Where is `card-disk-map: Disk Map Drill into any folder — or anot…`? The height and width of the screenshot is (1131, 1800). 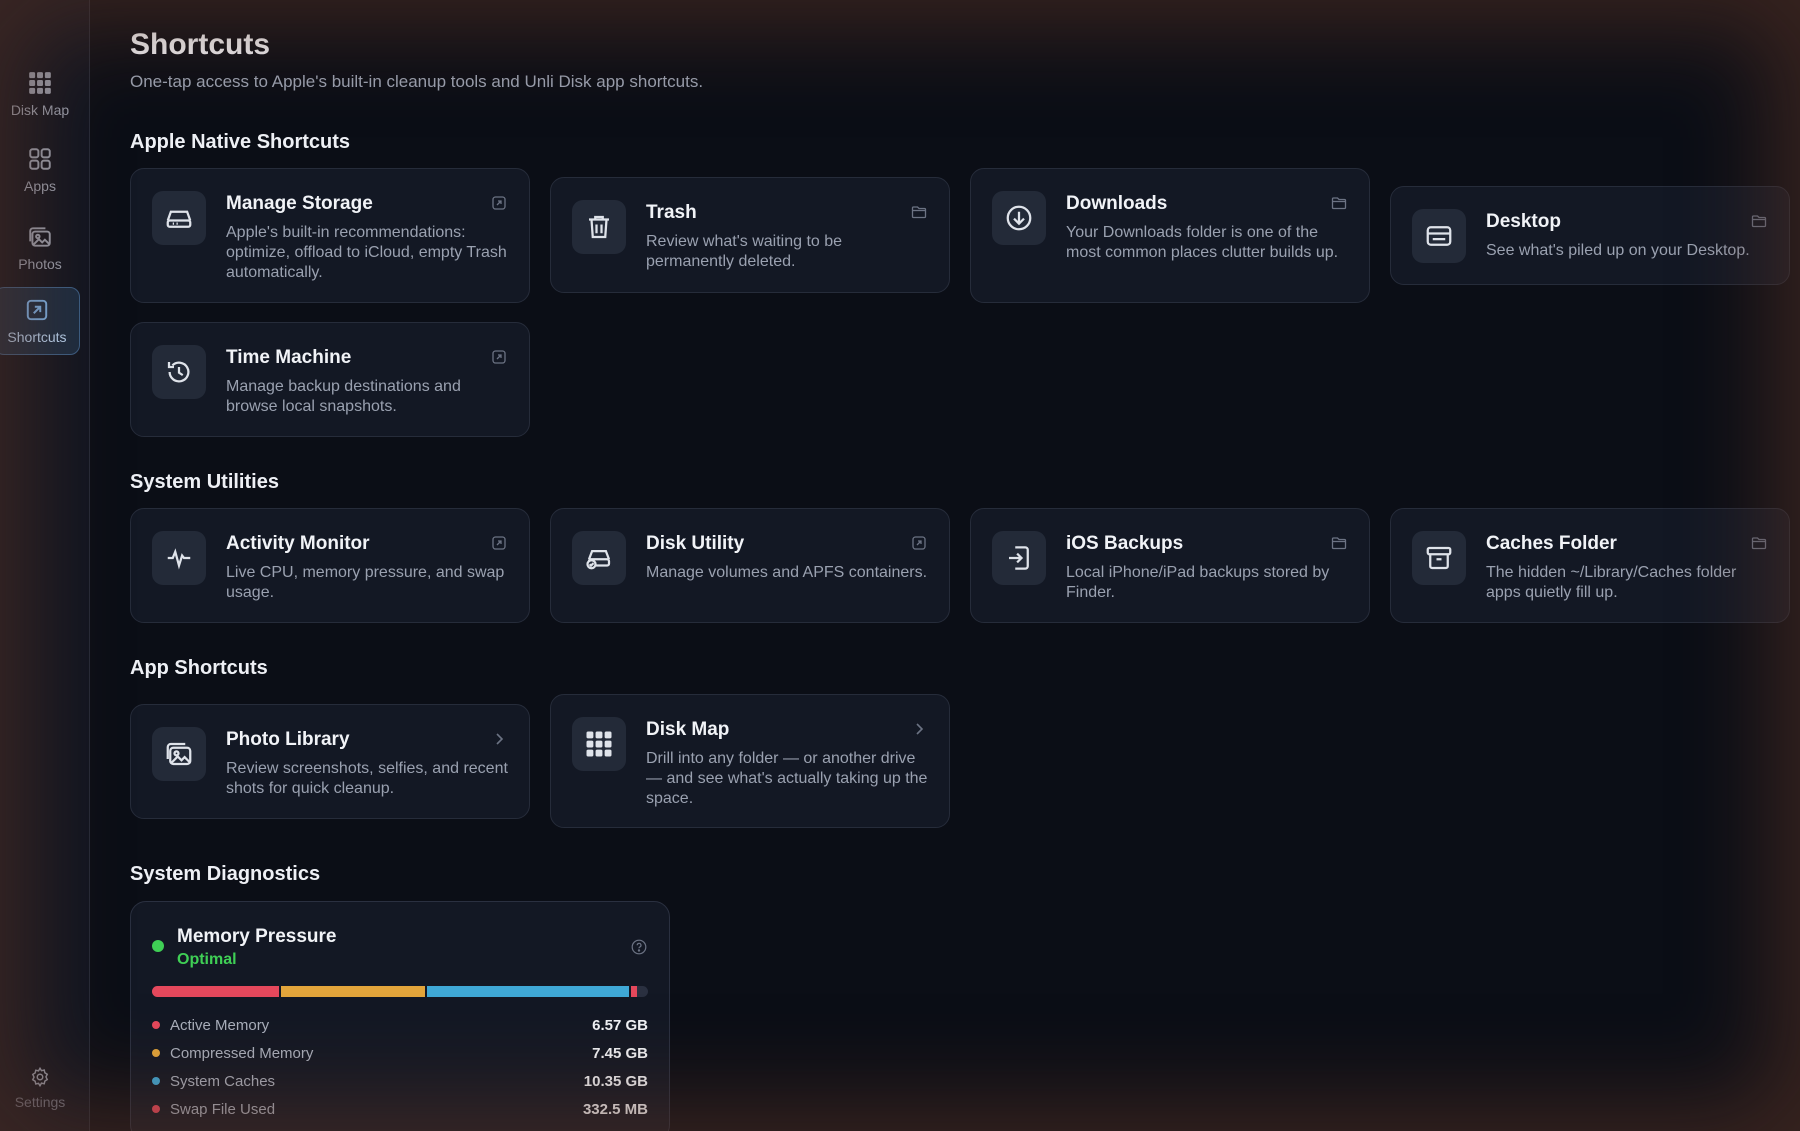
card-disk-map: Disk Map Drill into any folder — or anot… is located at coordinates (750, 761).